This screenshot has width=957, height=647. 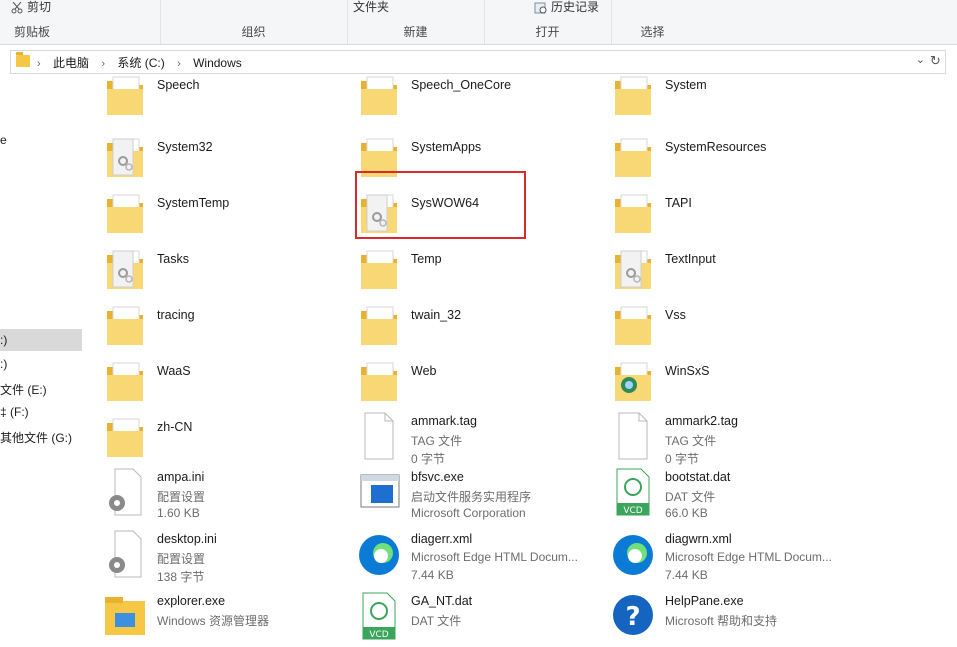 I want to click on file-item-waas: WaaS, so click(x=220, y=383).